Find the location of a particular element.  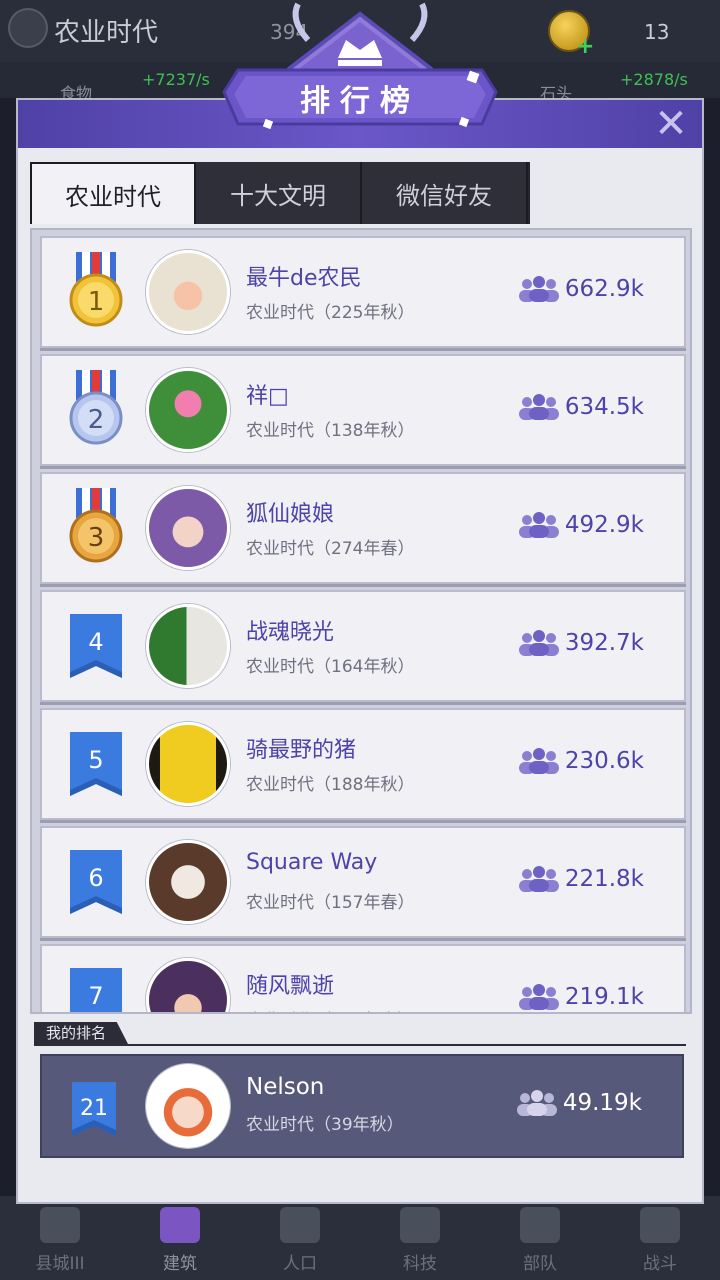

svg-text: 3 is located at coordinates (96, 538).